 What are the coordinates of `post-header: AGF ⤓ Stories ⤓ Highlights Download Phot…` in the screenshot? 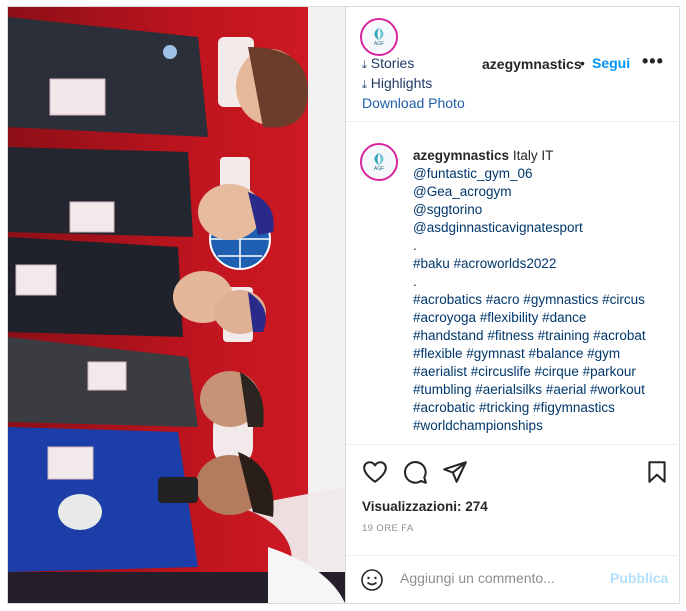 It's located at (513, 64).